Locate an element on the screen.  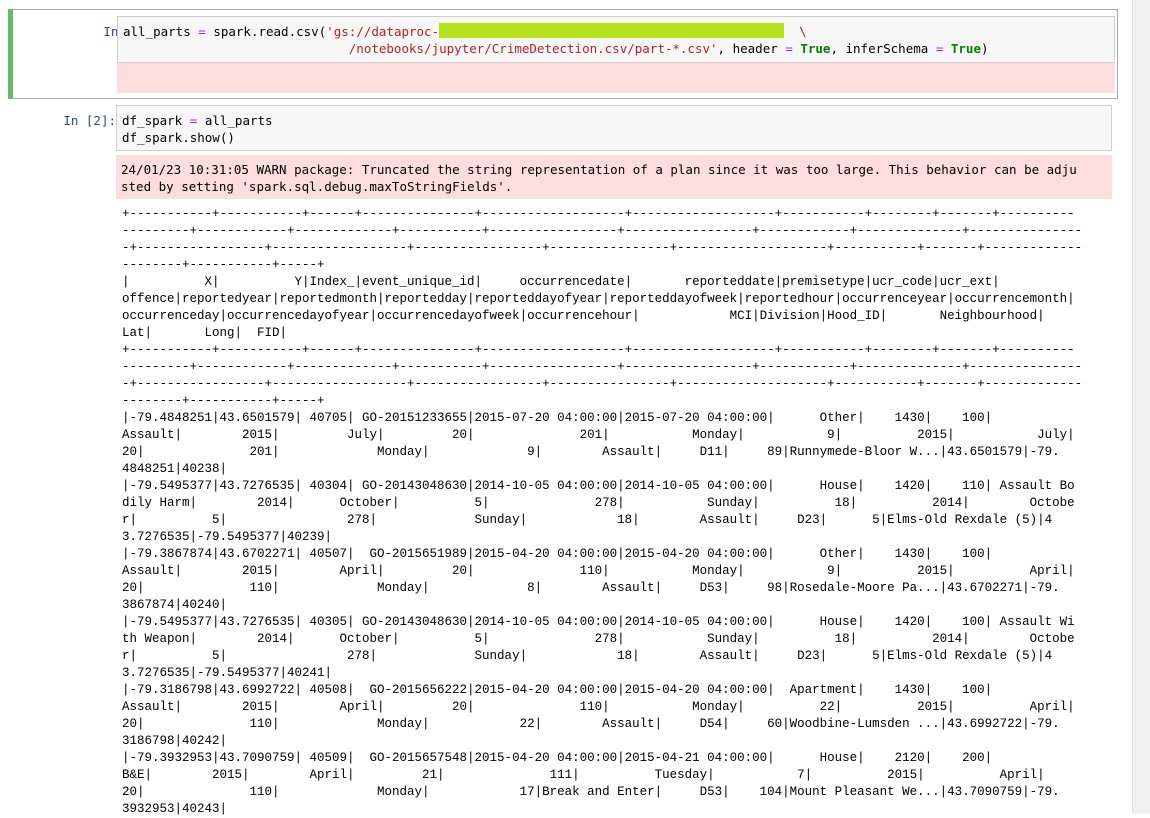
code-var: df_spark is located at coordinates (152, 120).